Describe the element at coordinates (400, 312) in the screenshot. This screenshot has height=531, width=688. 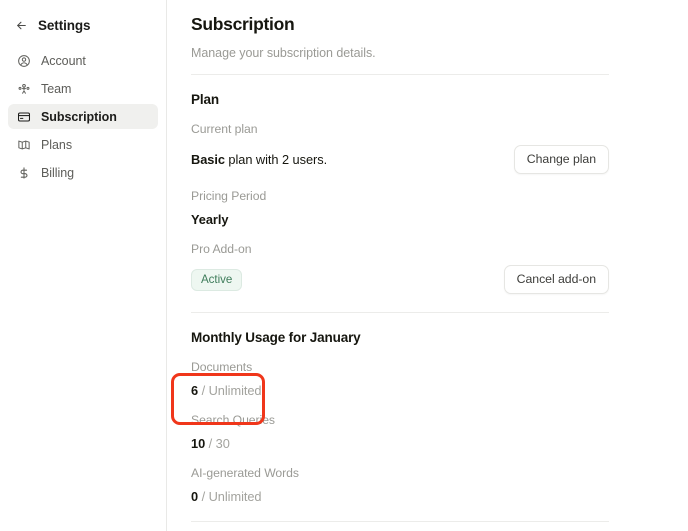
I see `usage-section-divider` at that location.